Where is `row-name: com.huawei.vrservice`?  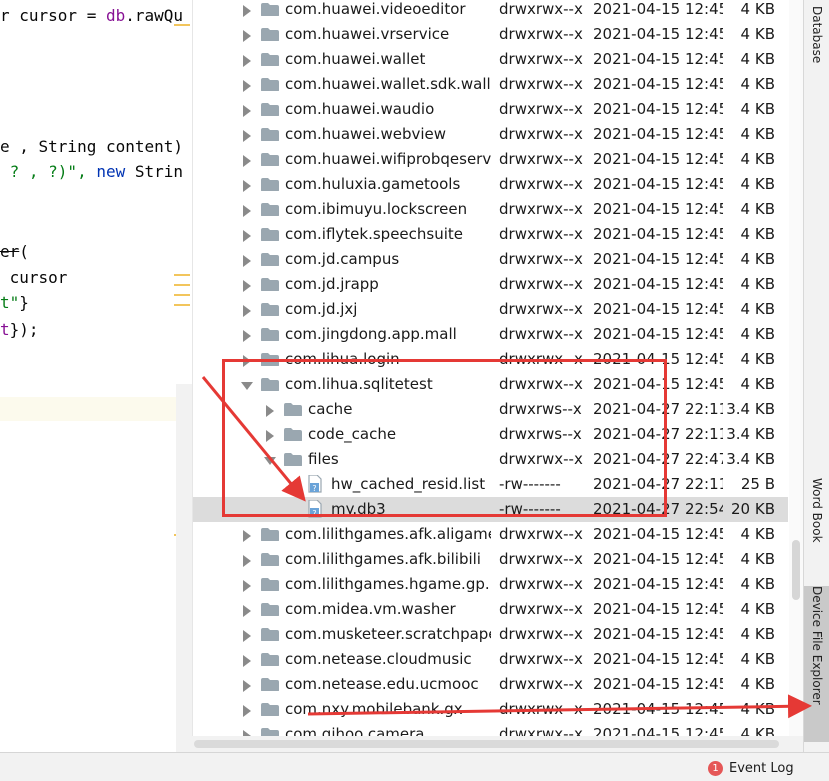 row-name: com.huawei.vrservice is located at coordinates (367, 34).